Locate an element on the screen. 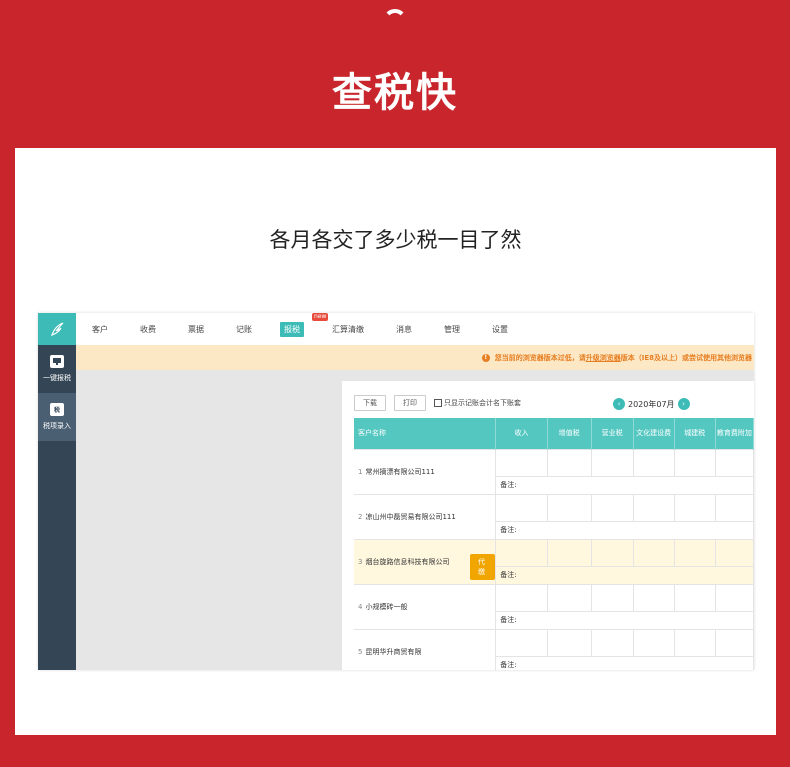 The width and height of the screenshot is (790, 767). table-row: 2 凉山州中磊贸易有限公司111 is located at coordinates (554, 516).